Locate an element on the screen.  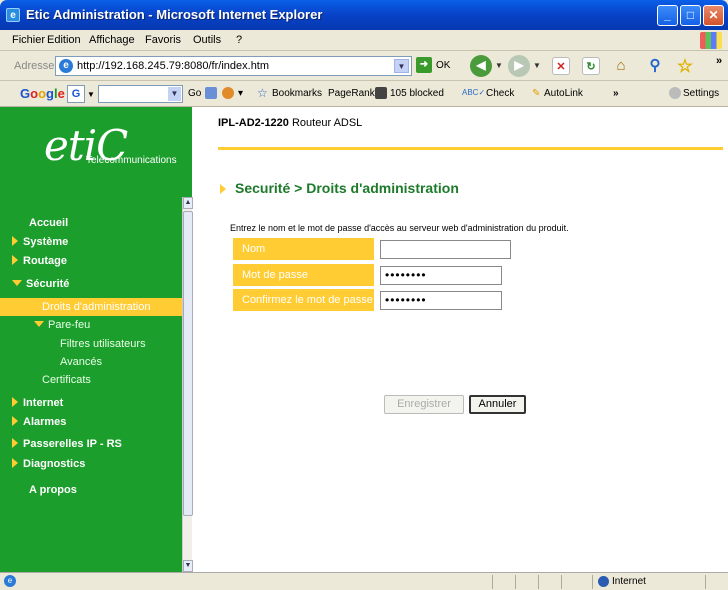
forward-button: ▶ is located at coordinates (519, 66).